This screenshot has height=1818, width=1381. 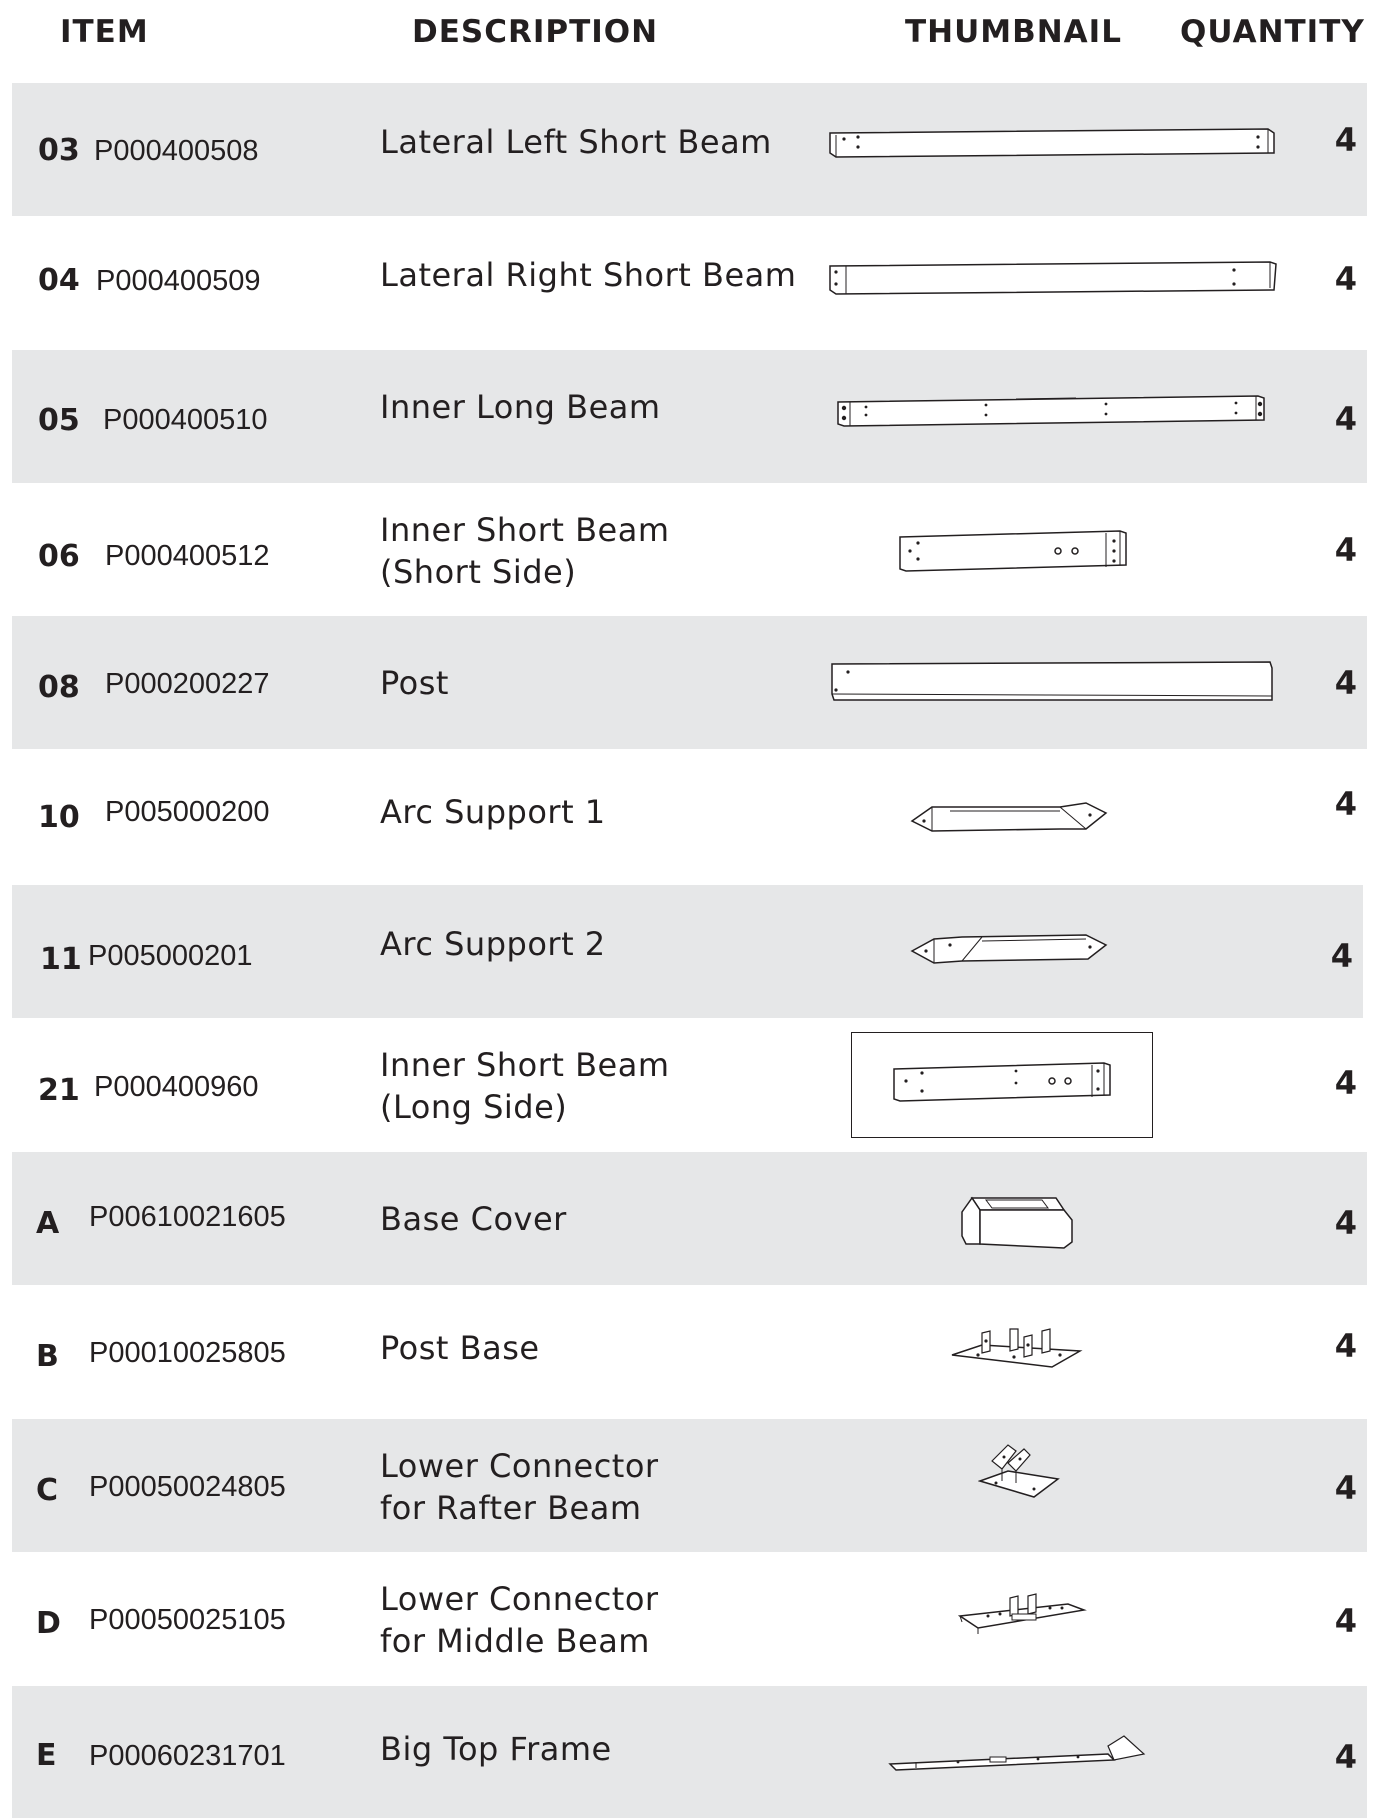 I want to click on header-description: DESCRIPTION, so click(x=535, y=32).